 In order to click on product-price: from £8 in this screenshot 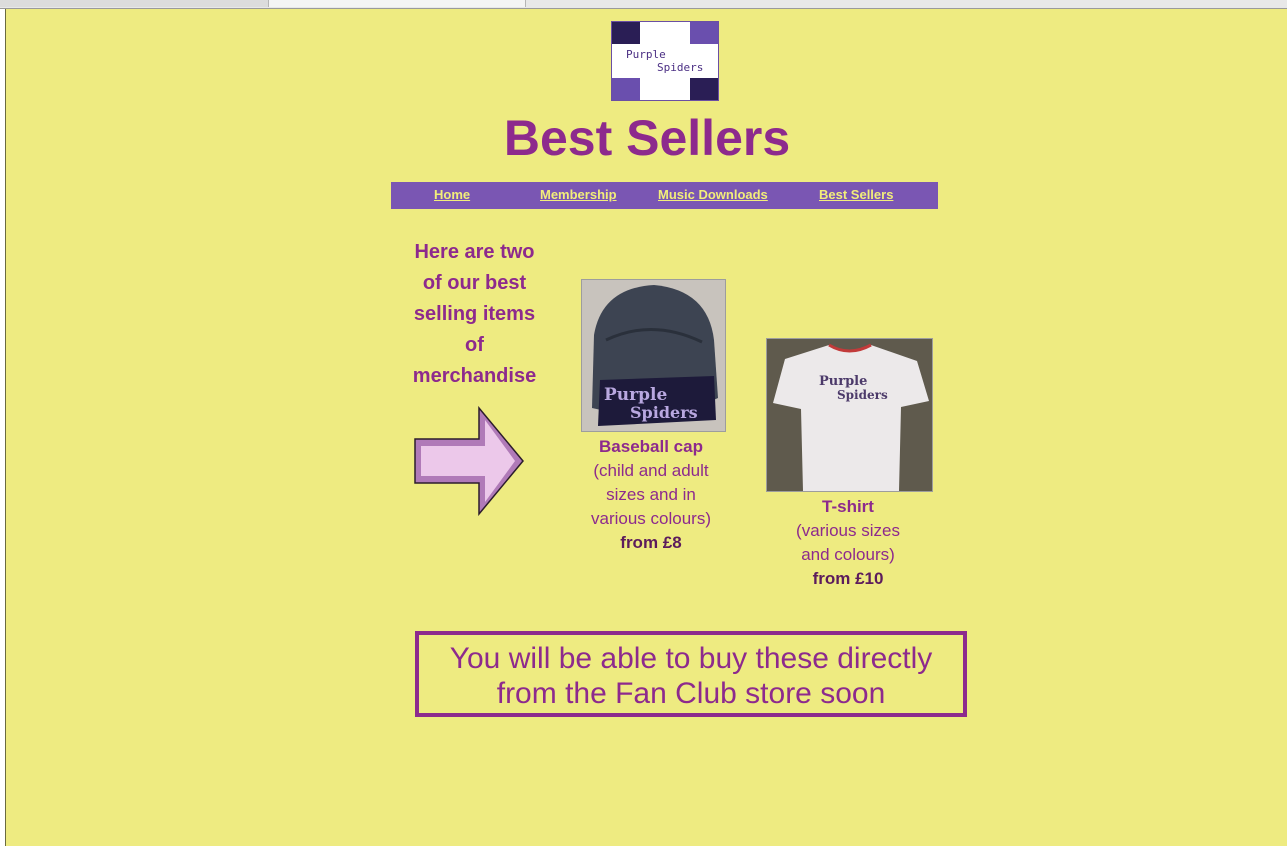, I will do `click(651, 542)`.